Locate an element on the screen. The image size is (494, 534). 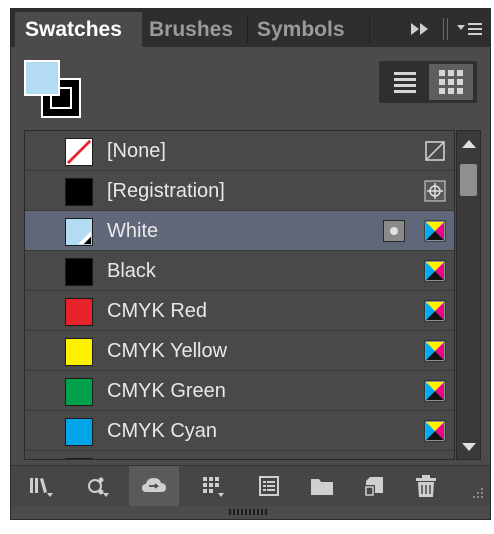
swatch-options-icon is located at coordinates (213, 486).